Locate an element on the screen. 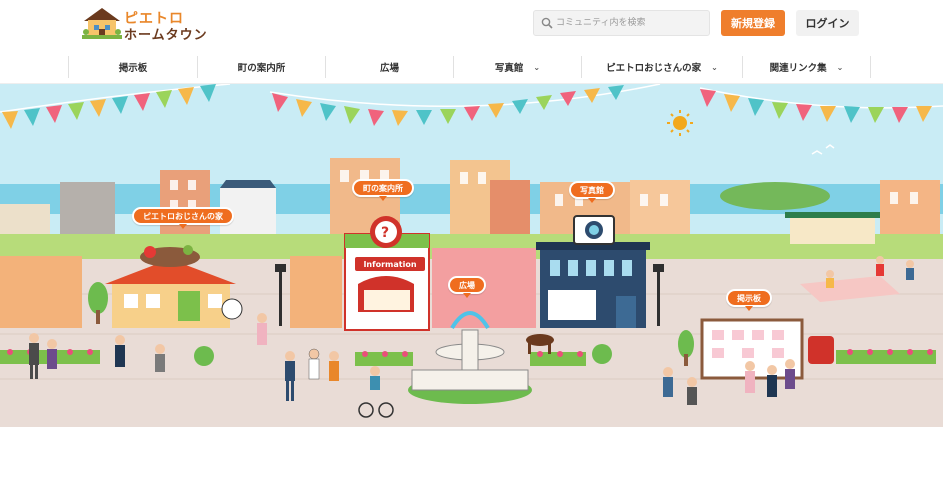  nav-item-label: 関連リンク集 is located at coordinates (798, 68).